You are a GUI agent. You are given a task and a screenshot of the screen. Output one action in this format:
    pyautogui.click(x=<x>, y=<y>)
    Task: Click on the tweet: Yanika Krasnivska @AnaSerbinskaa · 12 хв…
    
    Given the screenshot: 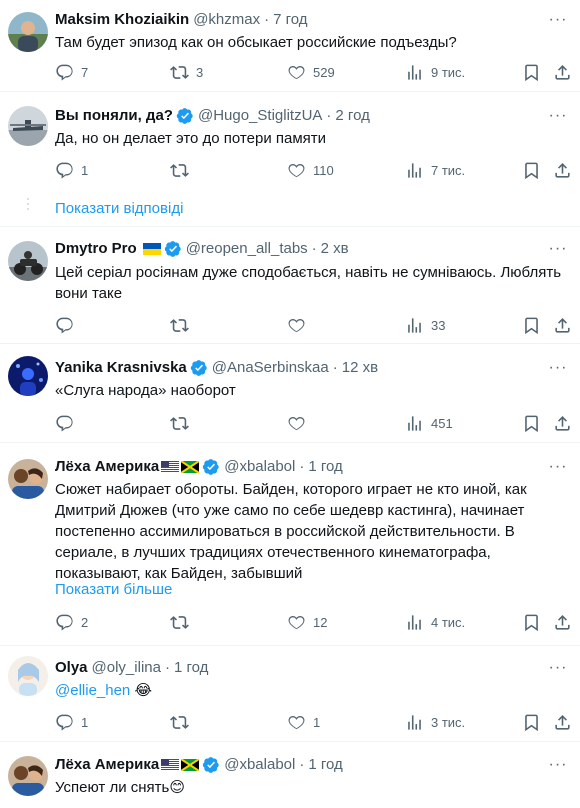 What is the action you would take?
    pyautogui.click(x=290, y=393)
    